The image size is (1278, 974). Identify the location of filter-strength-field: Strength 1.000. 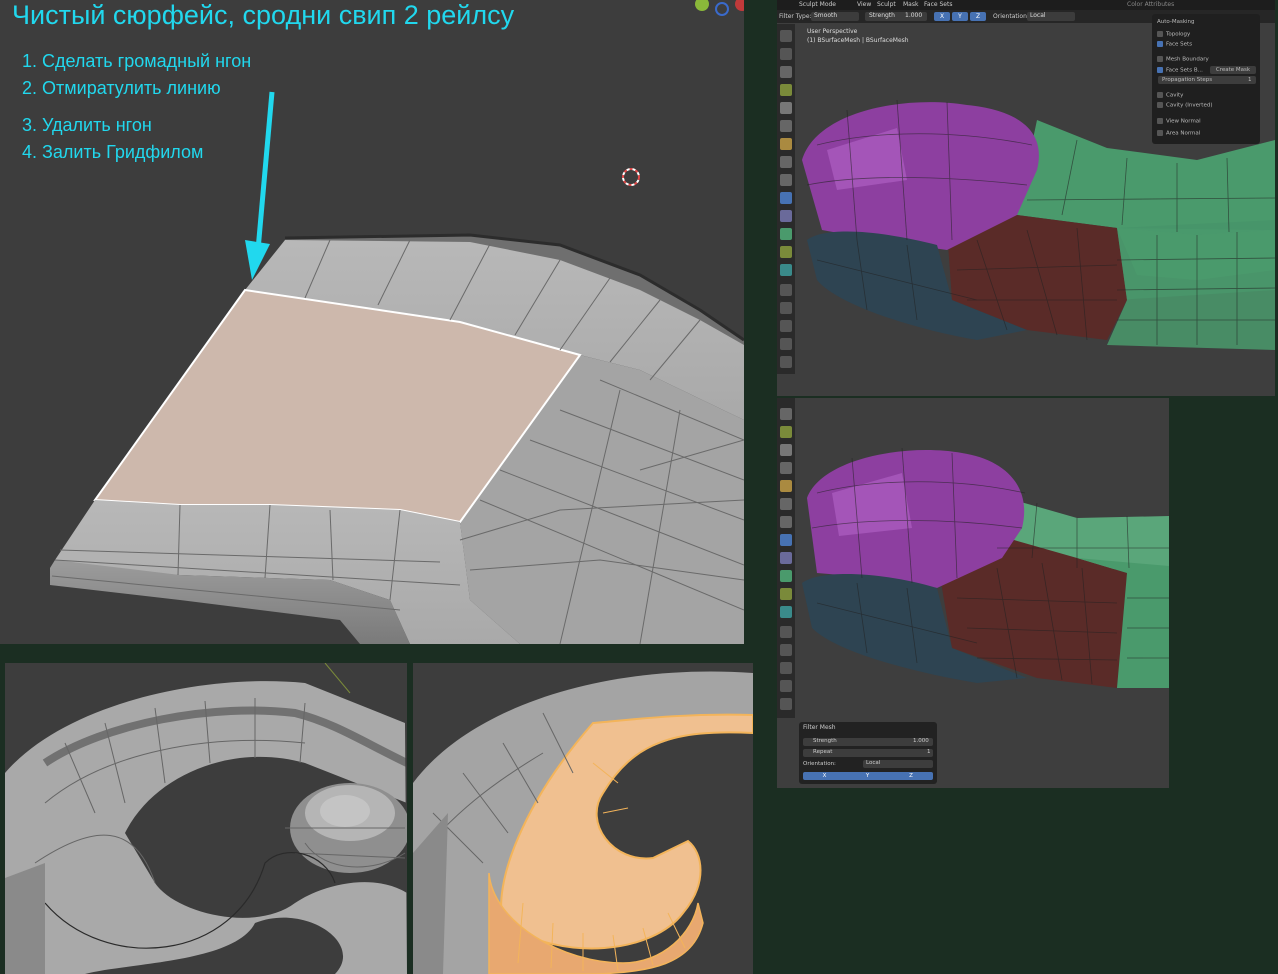
(868, 742).